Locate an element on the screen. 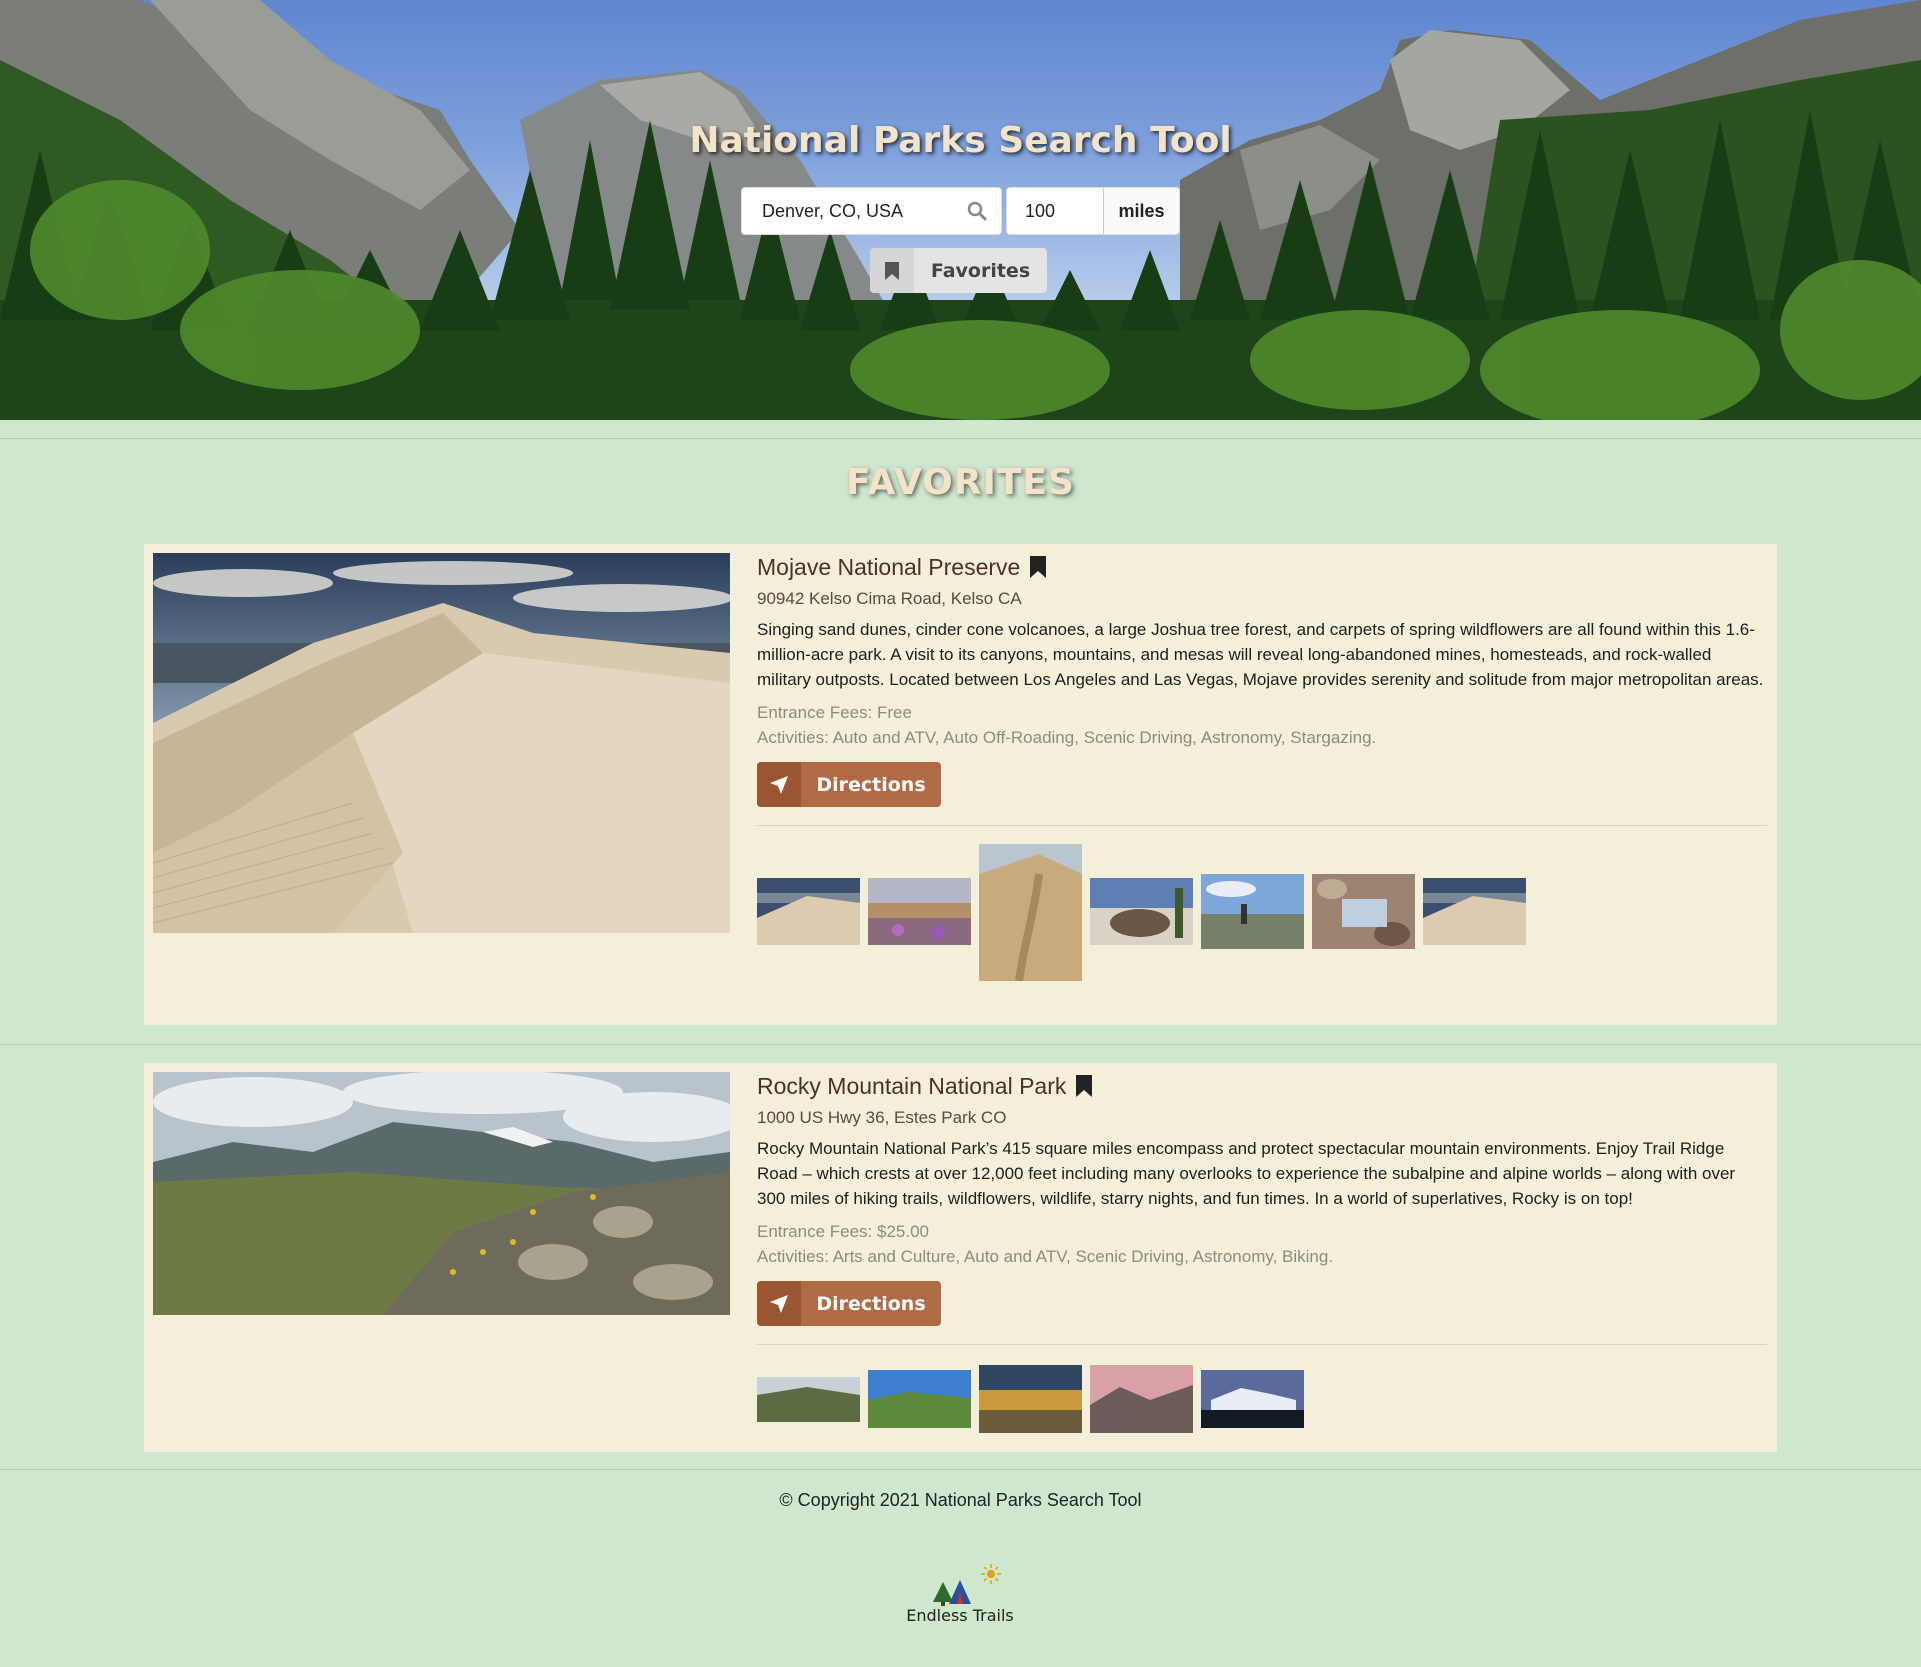 The width and height of the screenshot is (1921, 1667). park-fees: Entrance Fees: Free is located at coordinates (834, 712).